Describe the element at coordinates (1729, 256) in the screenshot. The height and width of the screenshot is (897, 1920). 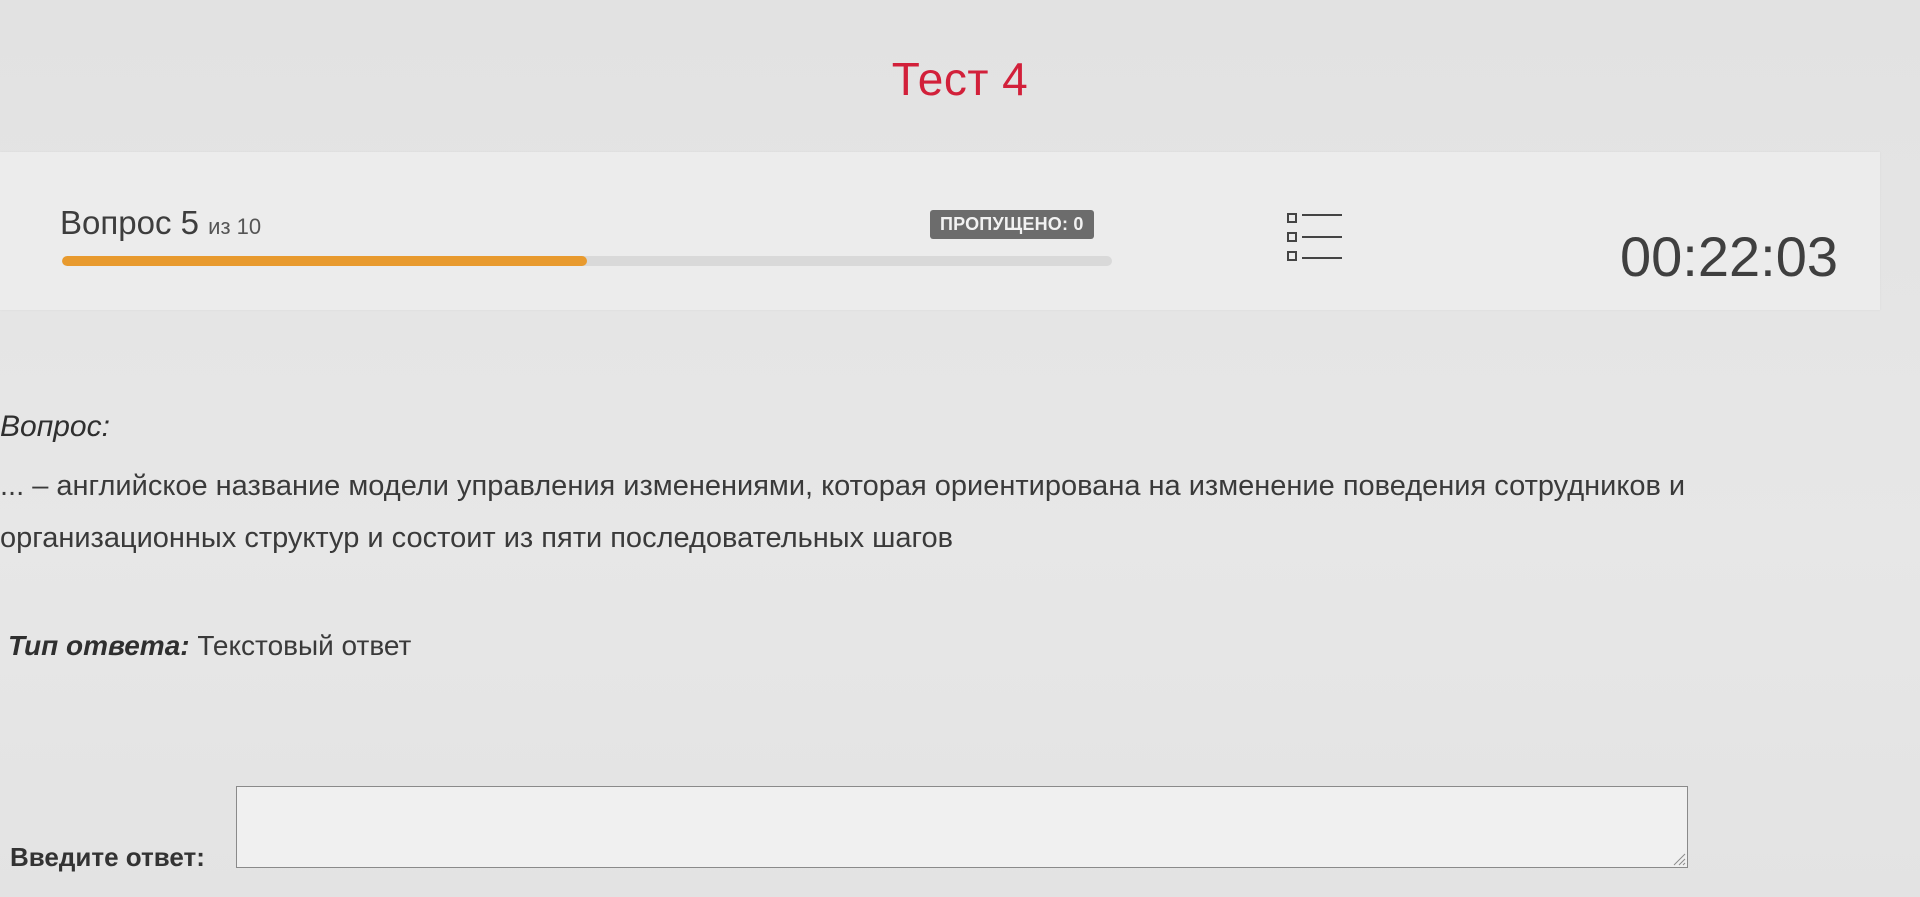
I see `countdown-timer: 00:22:03` at that location.